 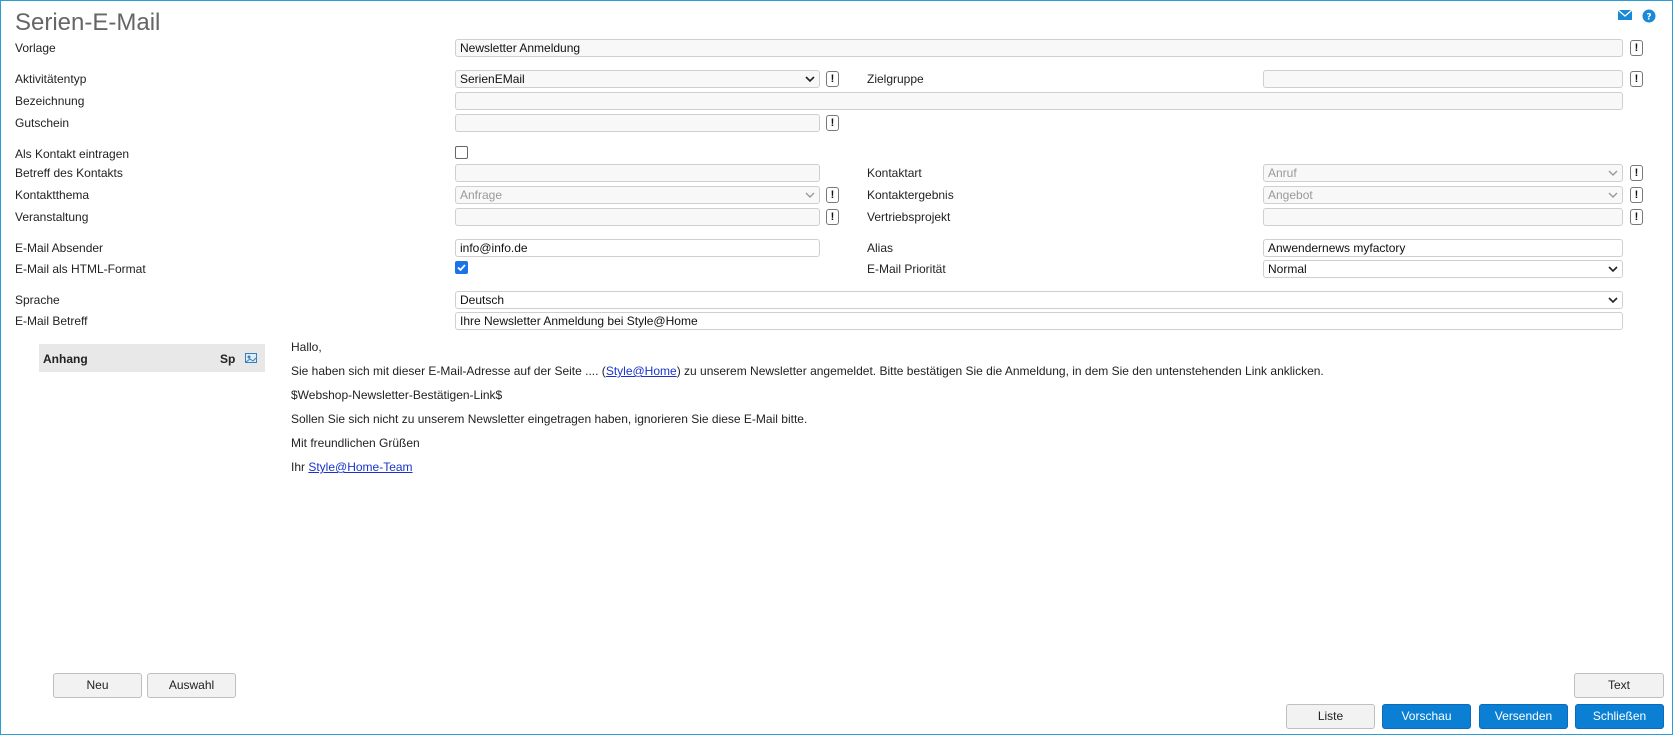 I want to click on kontaktergebnis-value: Angebot, so click(x=1290, y=195).